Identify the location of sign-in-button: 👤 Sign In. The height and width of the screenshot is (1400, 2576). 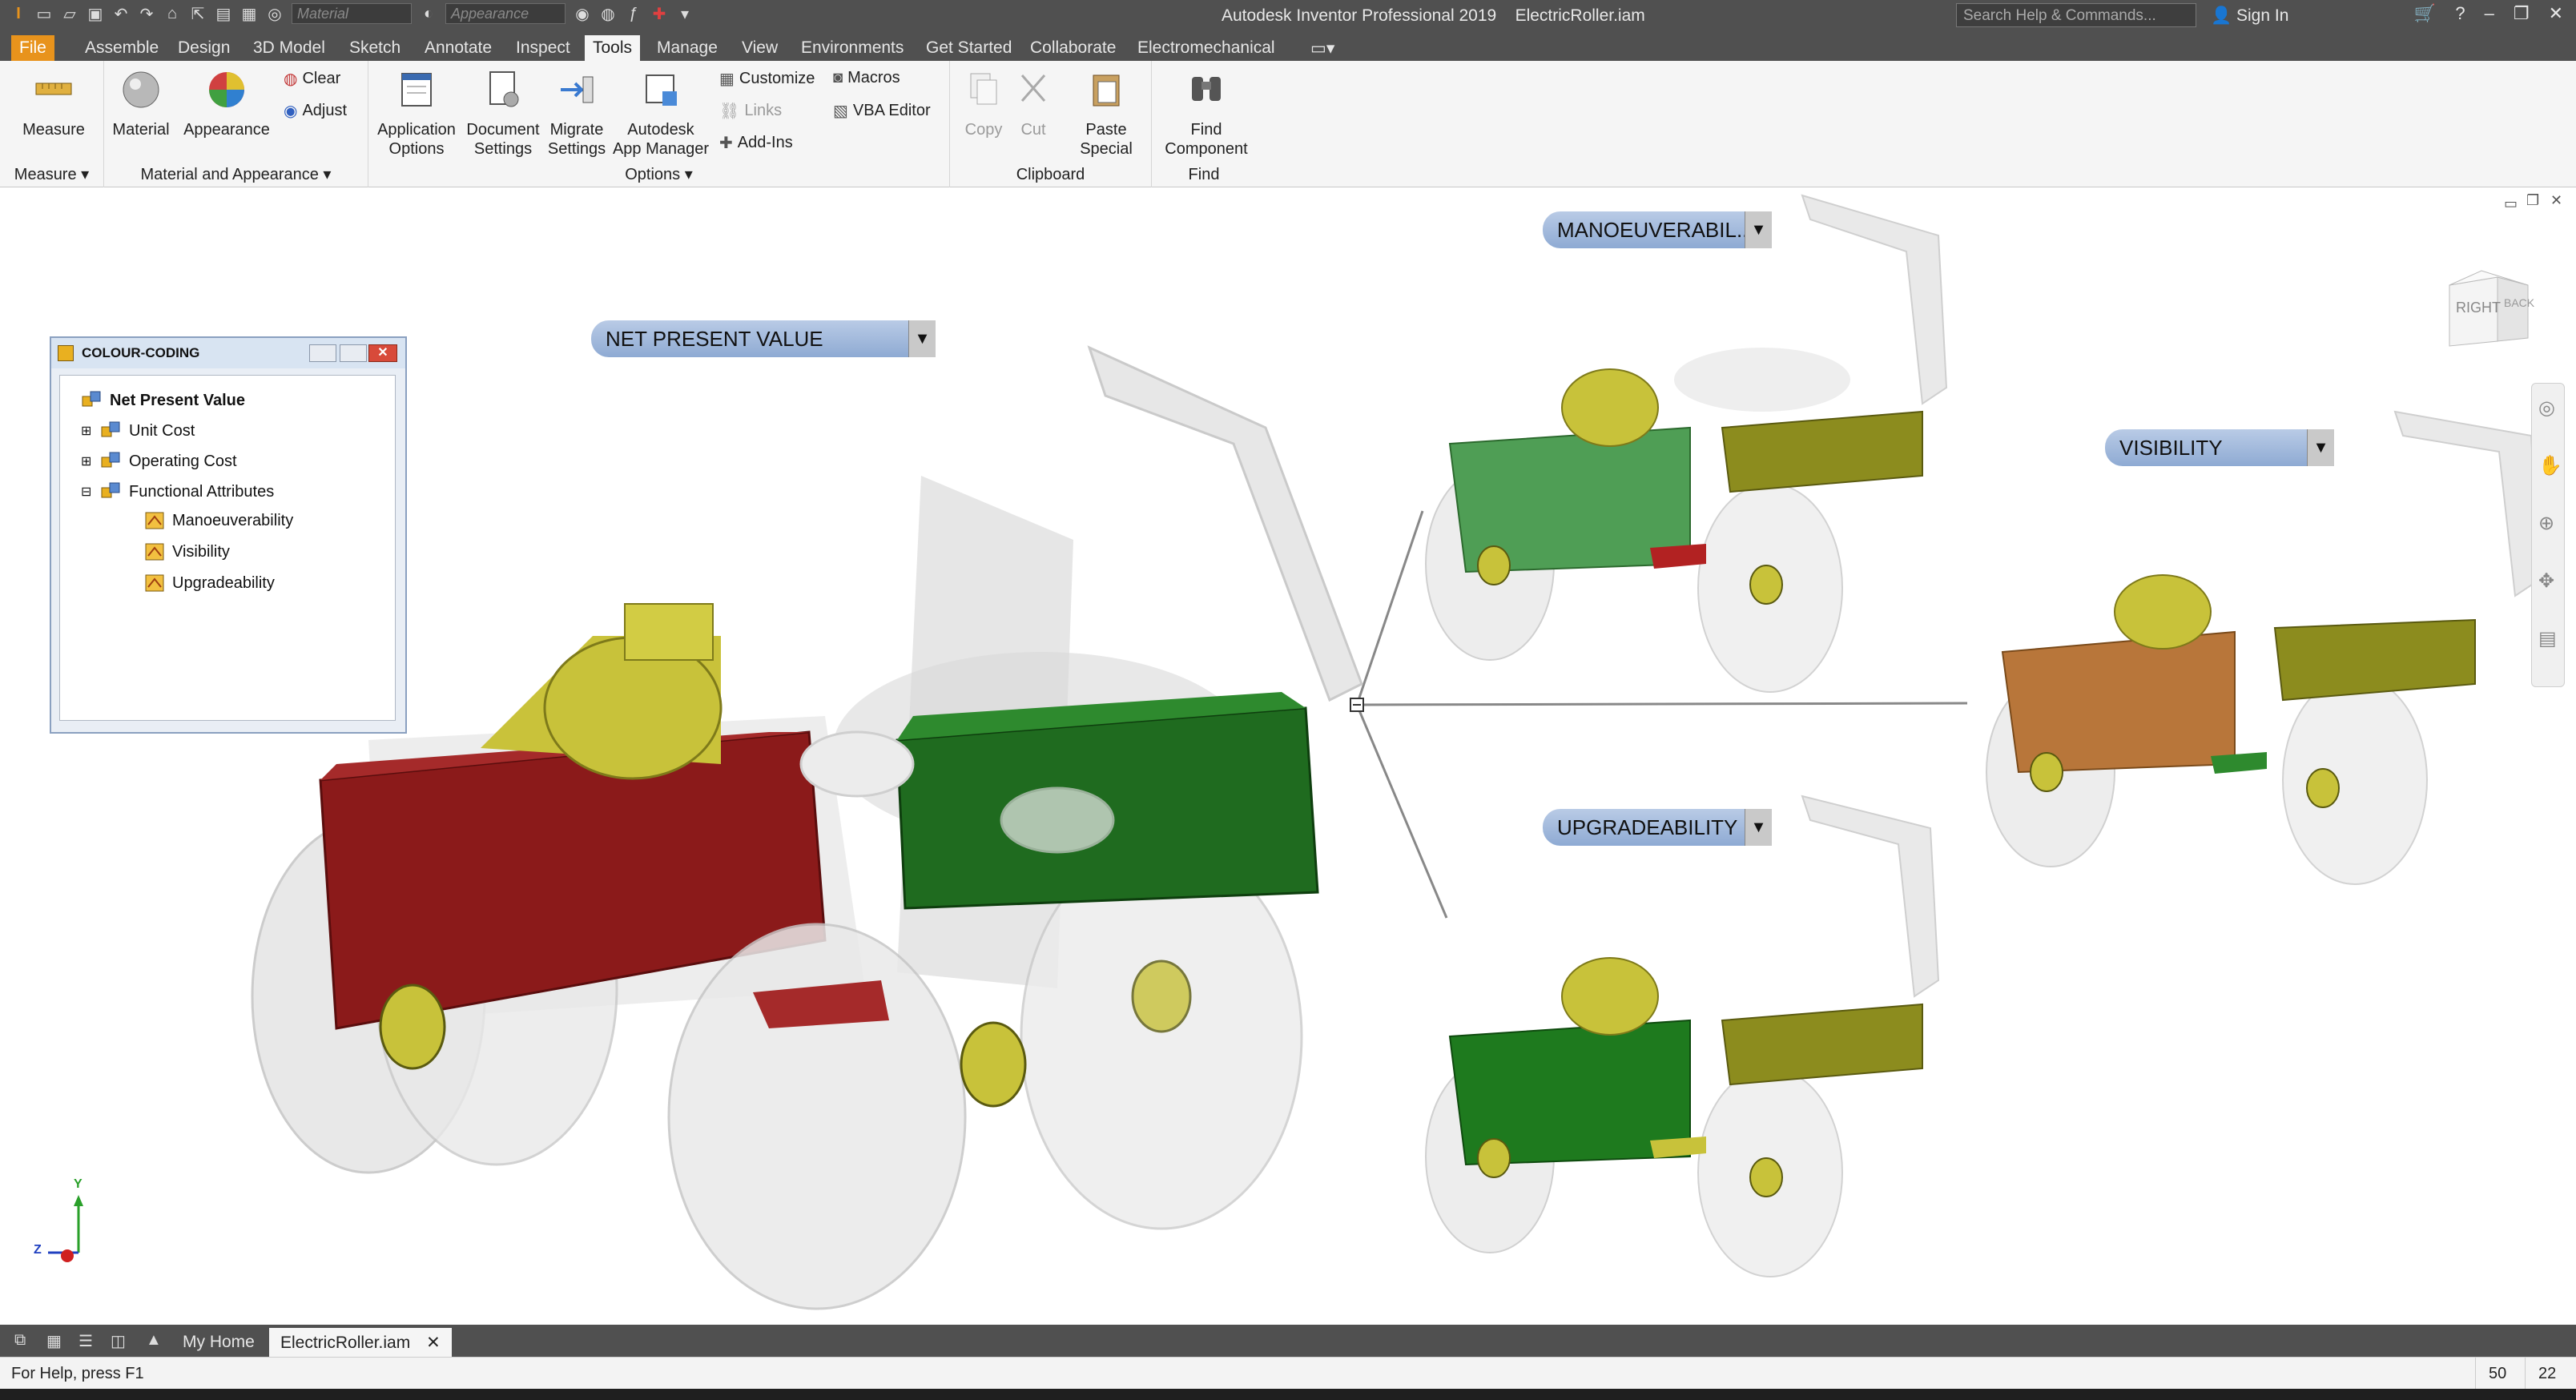
(2249, 16).